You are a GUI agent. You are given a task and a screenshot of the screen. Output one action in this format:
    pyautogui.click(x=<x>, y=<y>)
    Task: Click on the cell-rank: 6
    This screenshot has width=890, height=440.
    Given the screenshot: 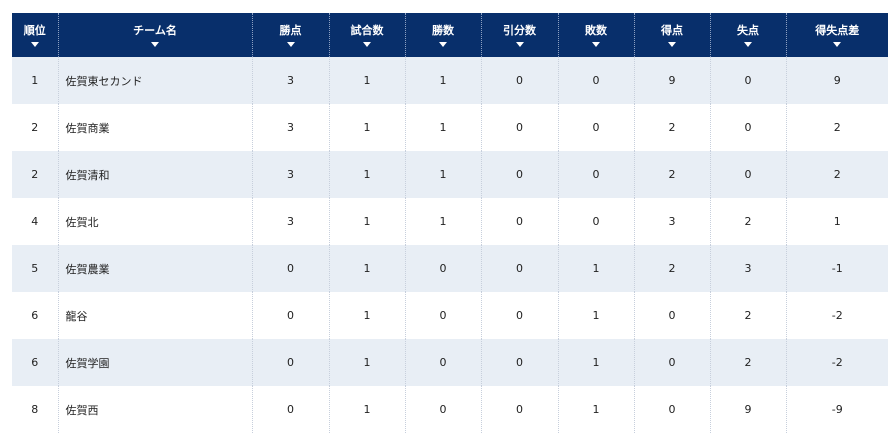 What is the action you would take?
    pyautogui.click(x=35, y=315)
    